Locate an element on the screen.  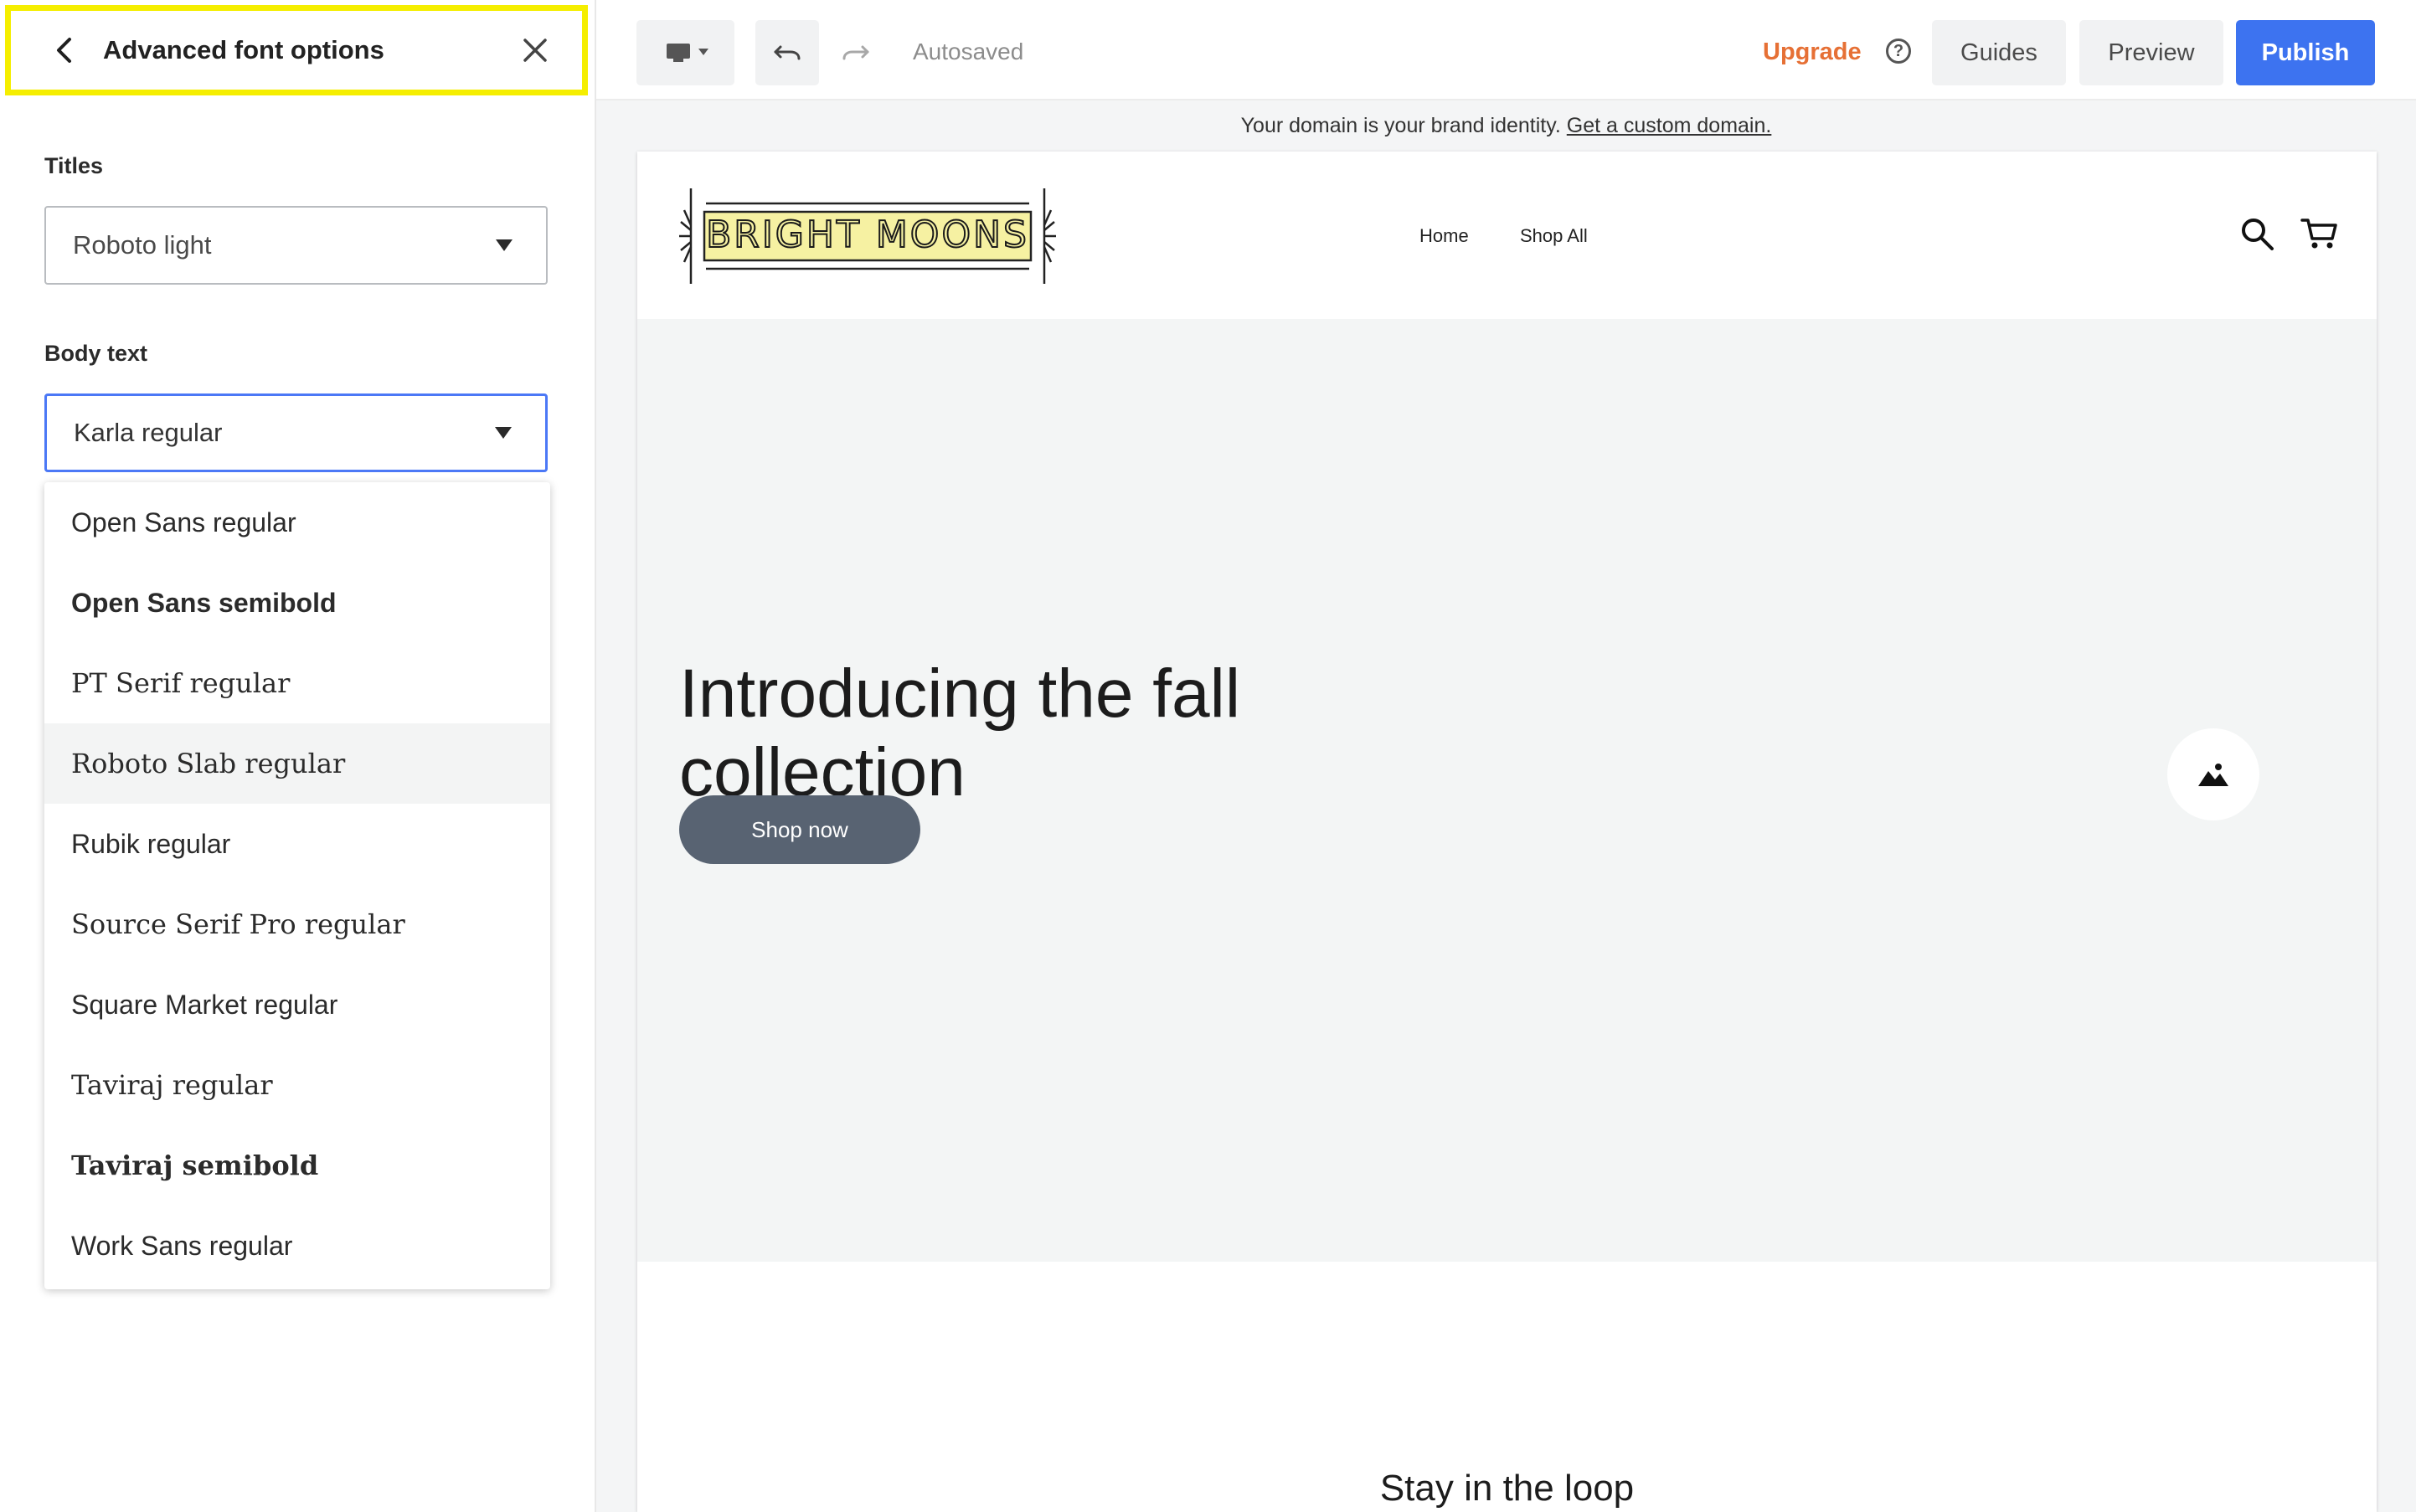
brand-logo: BRIGHT MOONS is located at coordinates (867, 236).